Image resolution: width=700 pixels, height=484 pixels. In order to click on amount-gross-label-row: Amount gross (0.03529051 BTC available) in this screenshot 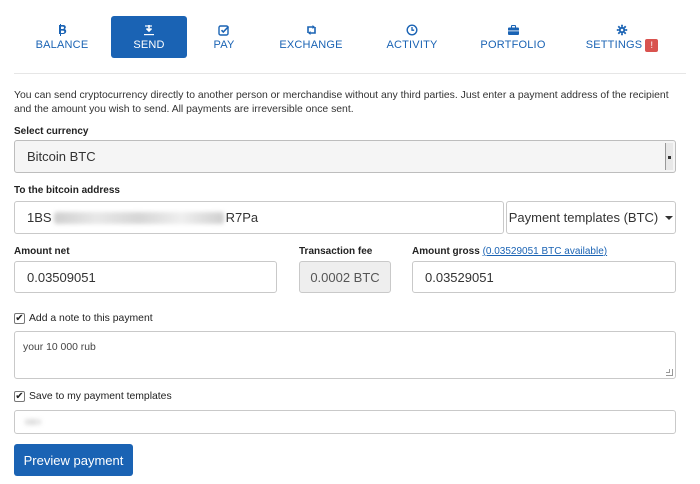, I will do `click(509, 251)`.